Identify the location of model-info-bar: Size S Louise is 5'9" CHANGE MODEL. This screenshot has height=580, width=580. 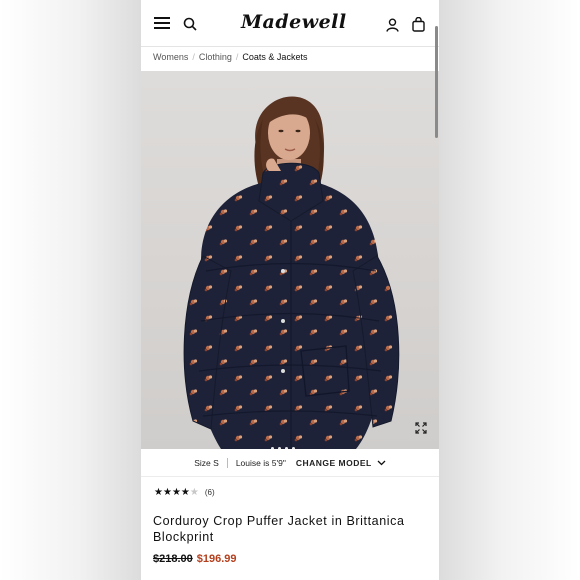
(290, 463).